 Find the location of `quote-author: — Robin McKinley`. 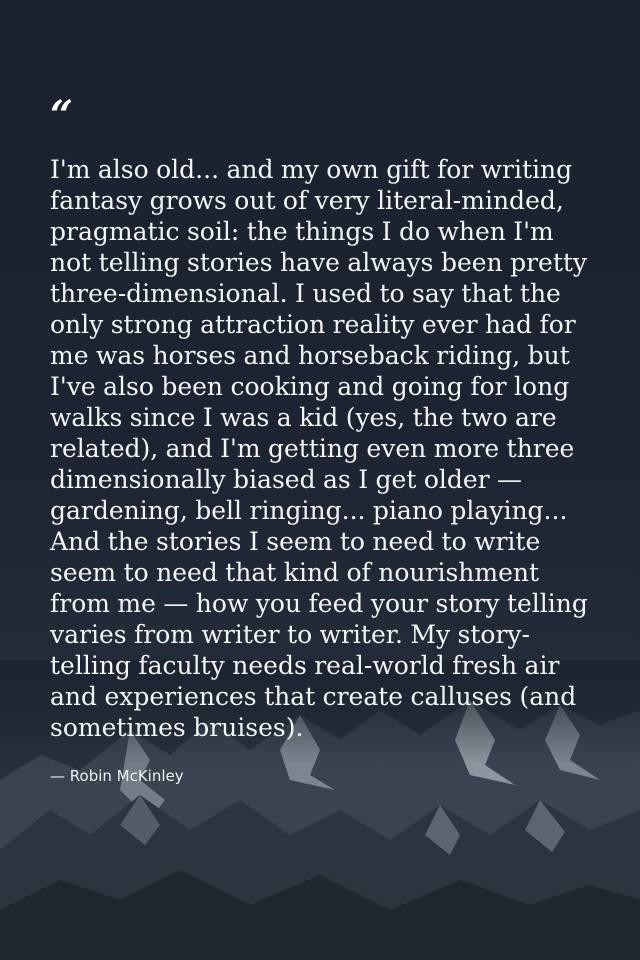

quote-author: — Robin McKinley is located at coordinates (117, 776).